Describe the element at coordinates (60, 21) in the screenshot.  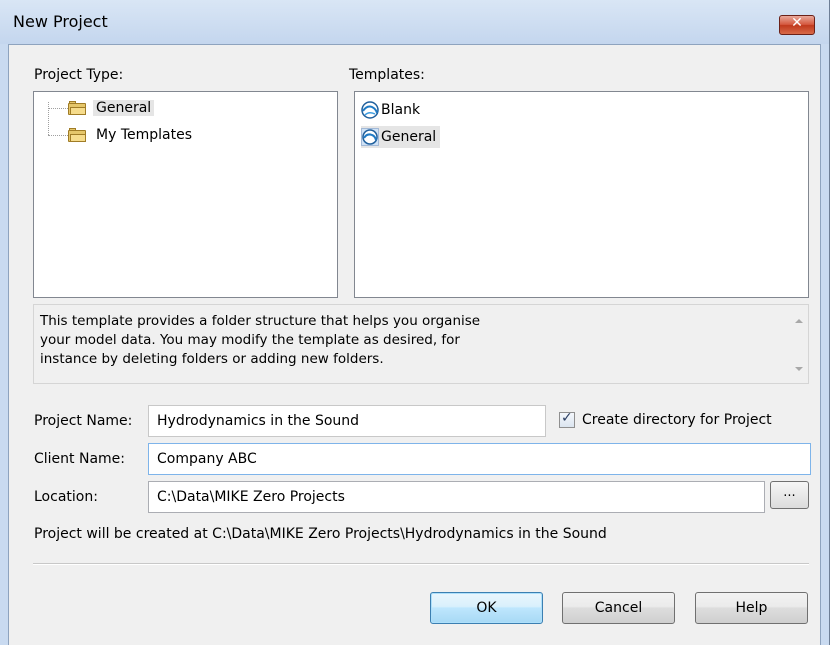
I see `dialog-title: New Project` at that location.